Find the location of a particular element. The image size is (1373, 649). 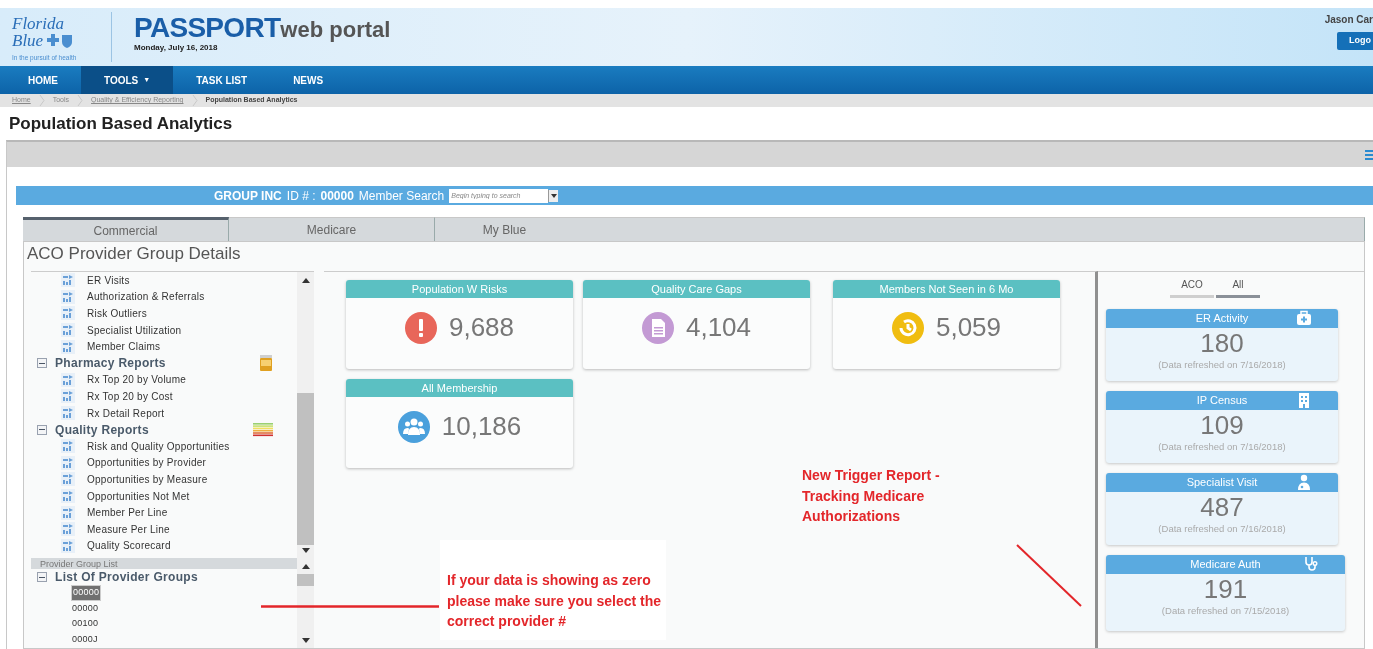

cross-shield-icon is located at coordinates (60, 40).